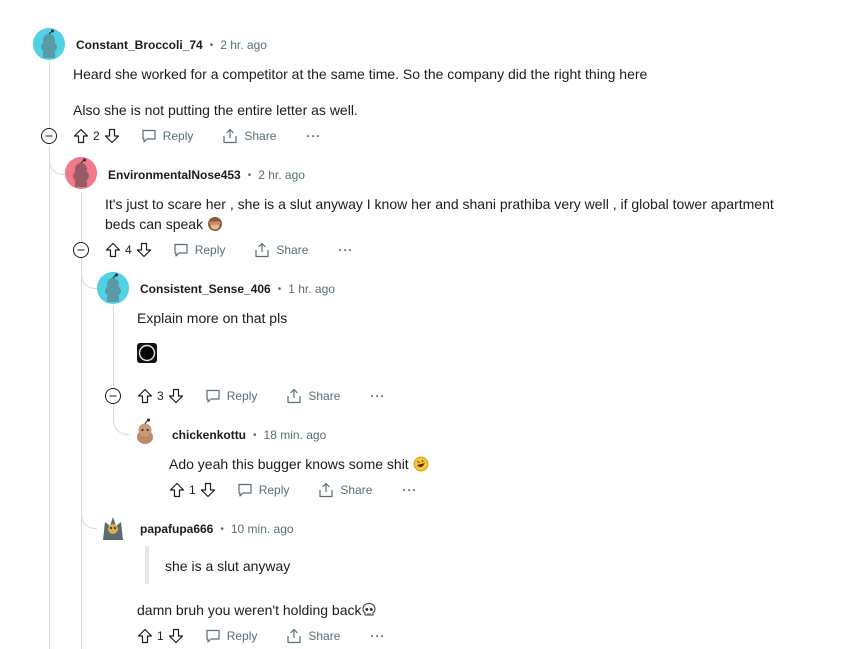 The height and width of the screenshot is (649, 849). I want to click on upvote-arrow-icon, so click(145, 396).